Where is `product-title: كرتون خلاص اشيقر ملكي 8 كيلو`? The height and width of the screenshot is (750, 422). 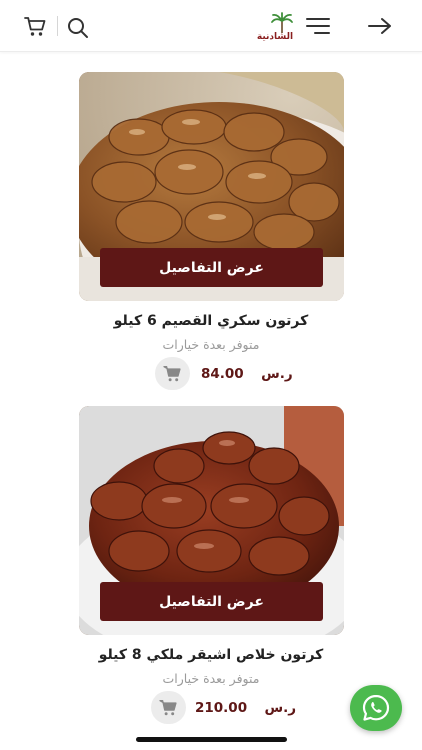
product-title: كرتون خلاص اشيقر ملكي 8 كيلو is located at coordinates (211, 655).